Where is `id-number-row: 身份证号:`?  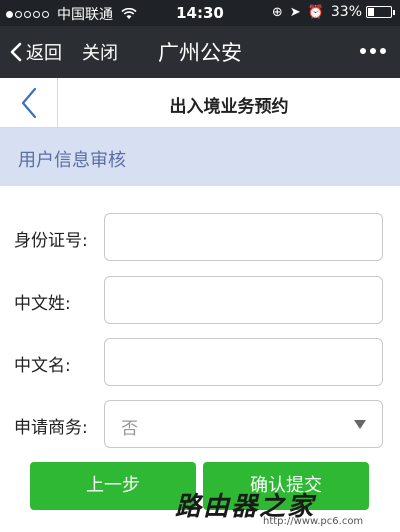
id-number-row: 身份证号: is located at coordinates (200, 237).